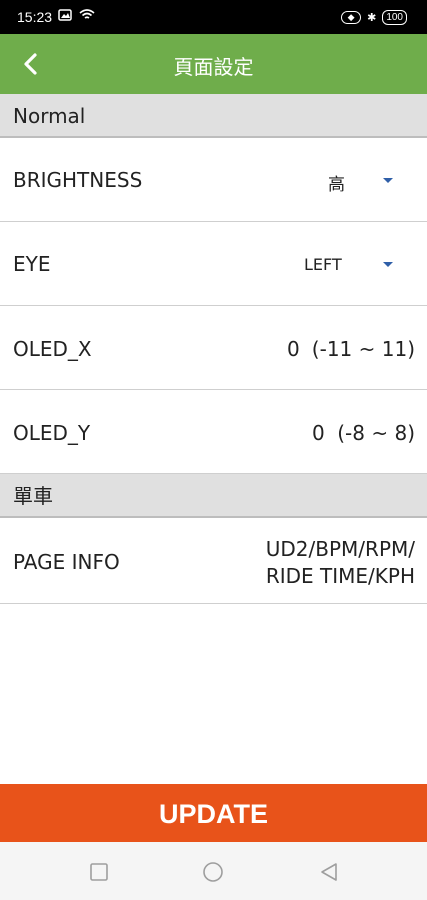 Image resolution: width=427 pixels, height=900 pixels. I want to click on wifi-icon, so click(87, 14).